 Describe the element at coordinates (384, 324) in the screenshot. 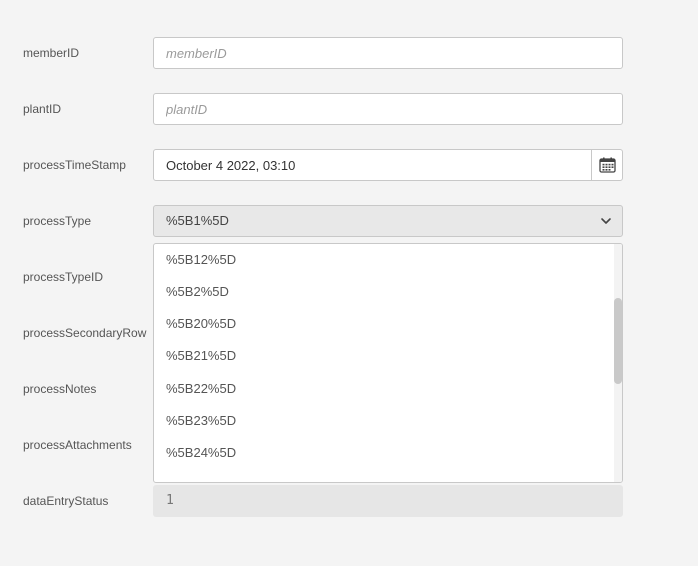

I see `dropdown-option: %5B20%5D` at that location.